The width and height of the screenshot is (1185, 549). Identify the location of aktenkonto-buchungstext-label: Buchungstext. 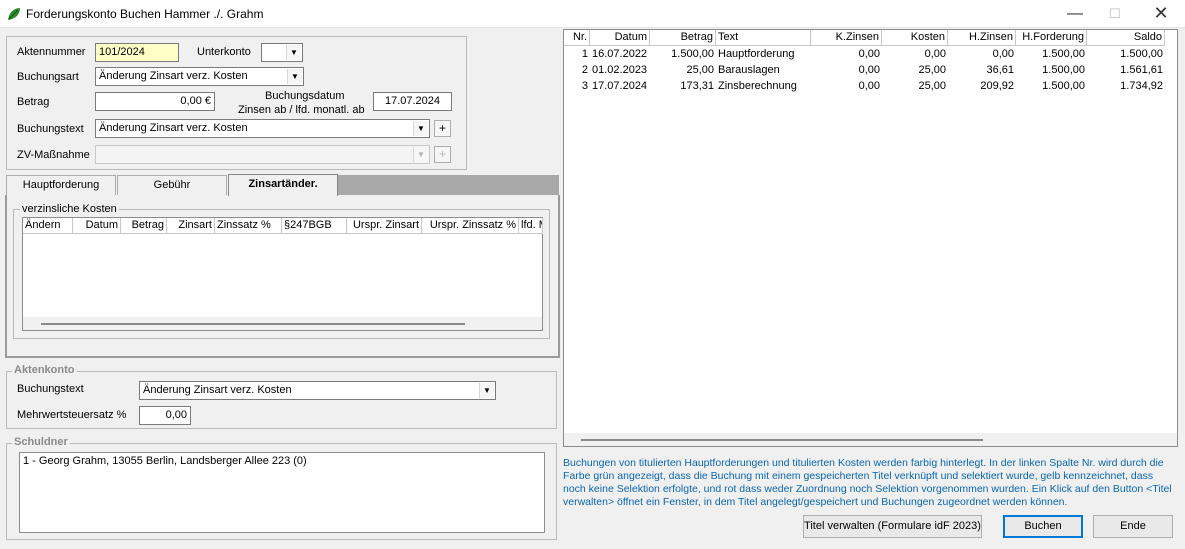
(50, 389).